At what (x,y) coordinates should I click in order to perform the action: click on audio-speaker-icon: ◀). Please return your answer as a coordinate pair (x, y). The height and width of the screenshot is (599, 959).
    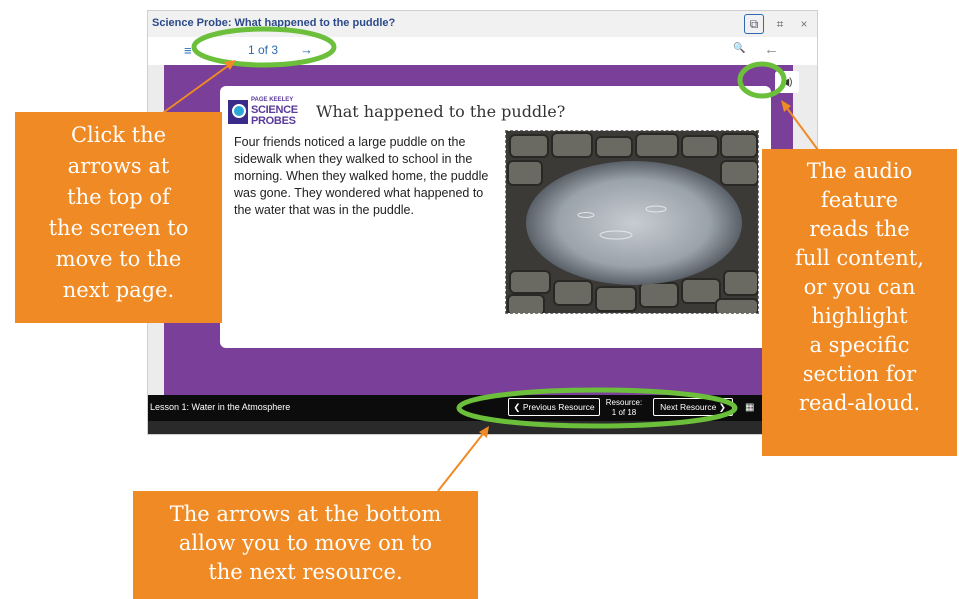
    Looking at the image, I should click on (787, 82).